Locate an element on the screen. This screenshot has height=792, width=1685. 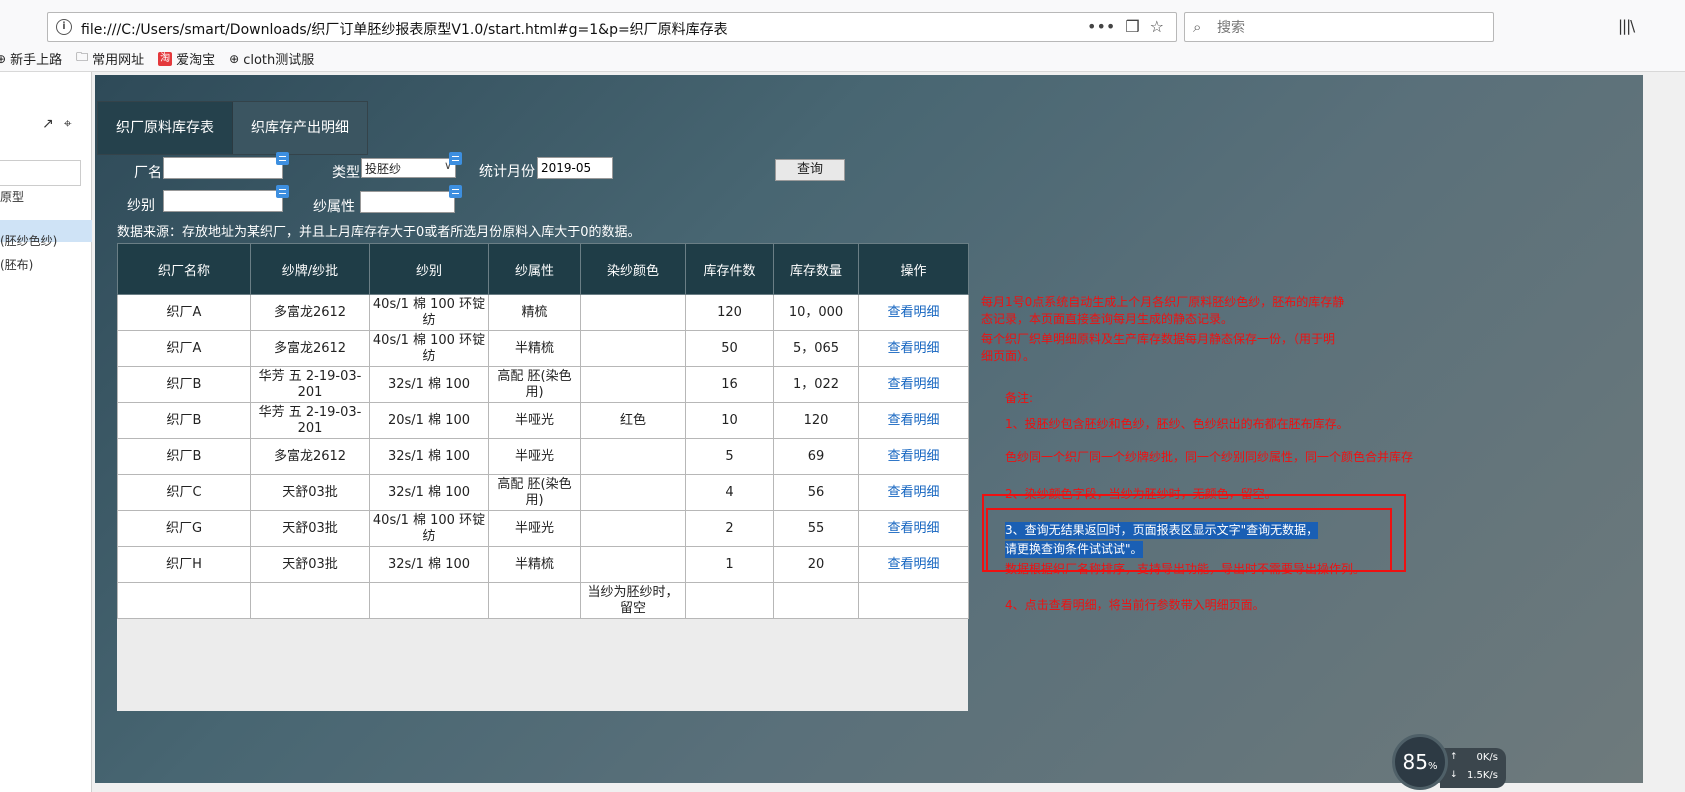
col-header: 纱别 is located at coordinates (429, 269).